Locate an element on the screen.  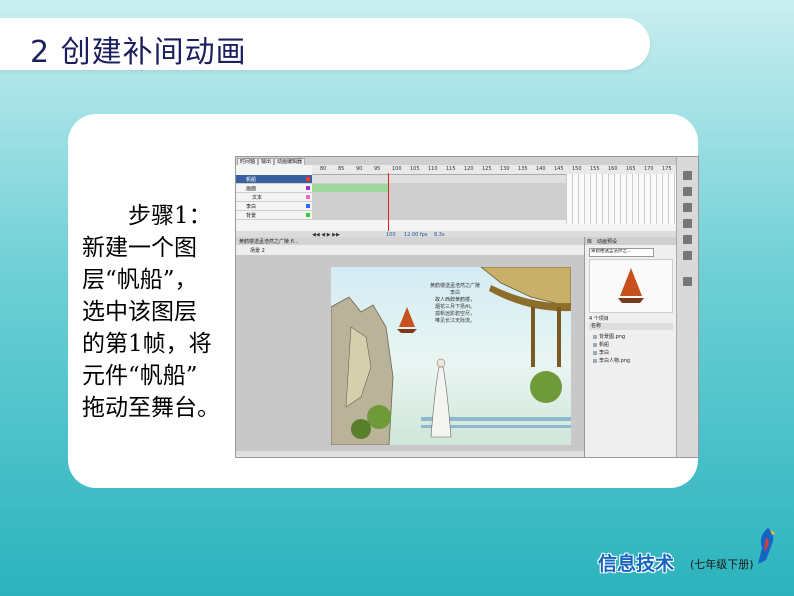
ruler-mark: 130 is located at coordinates (505, 169).